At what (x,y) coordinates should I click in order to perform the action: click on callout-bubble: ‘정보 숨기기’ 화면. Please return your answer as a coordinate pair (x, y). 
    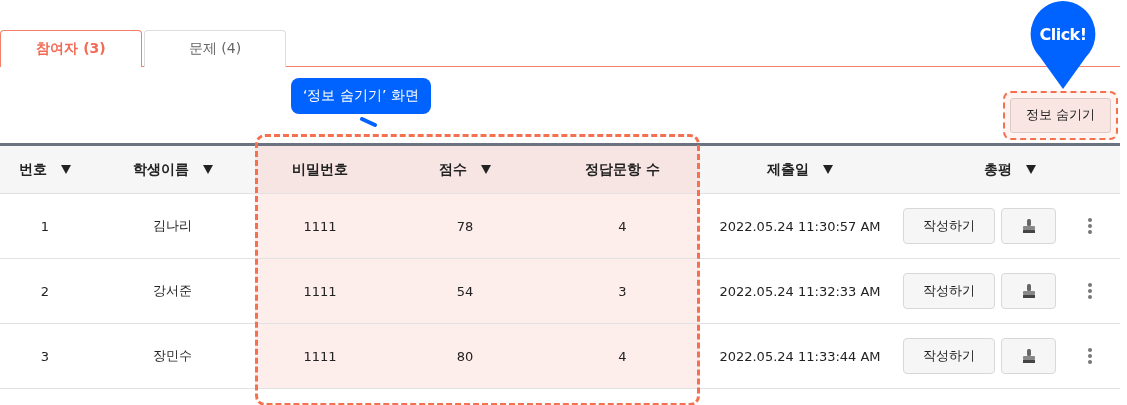
    Looking at the image, I should click on (361, 96).